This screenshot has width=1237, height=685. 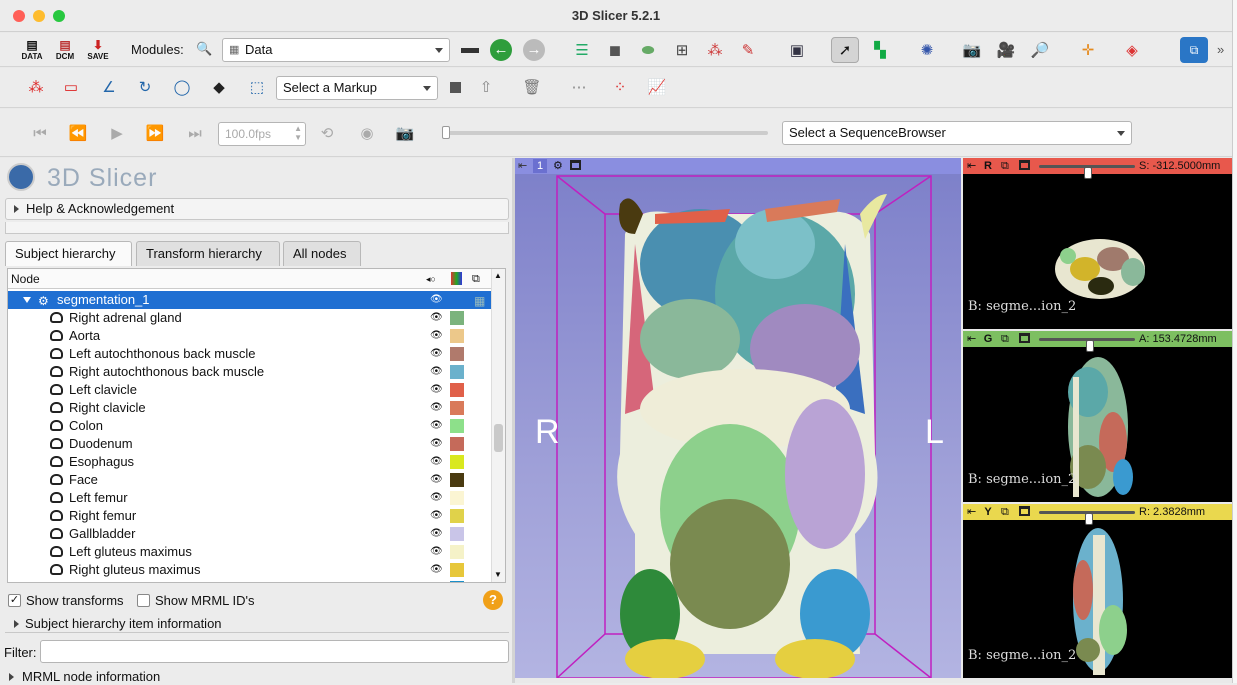 What do you see at coordinates (182, 87) in the screenshot?
I see `closed-curve-icon: ◯` at bounding box center [182, 87].